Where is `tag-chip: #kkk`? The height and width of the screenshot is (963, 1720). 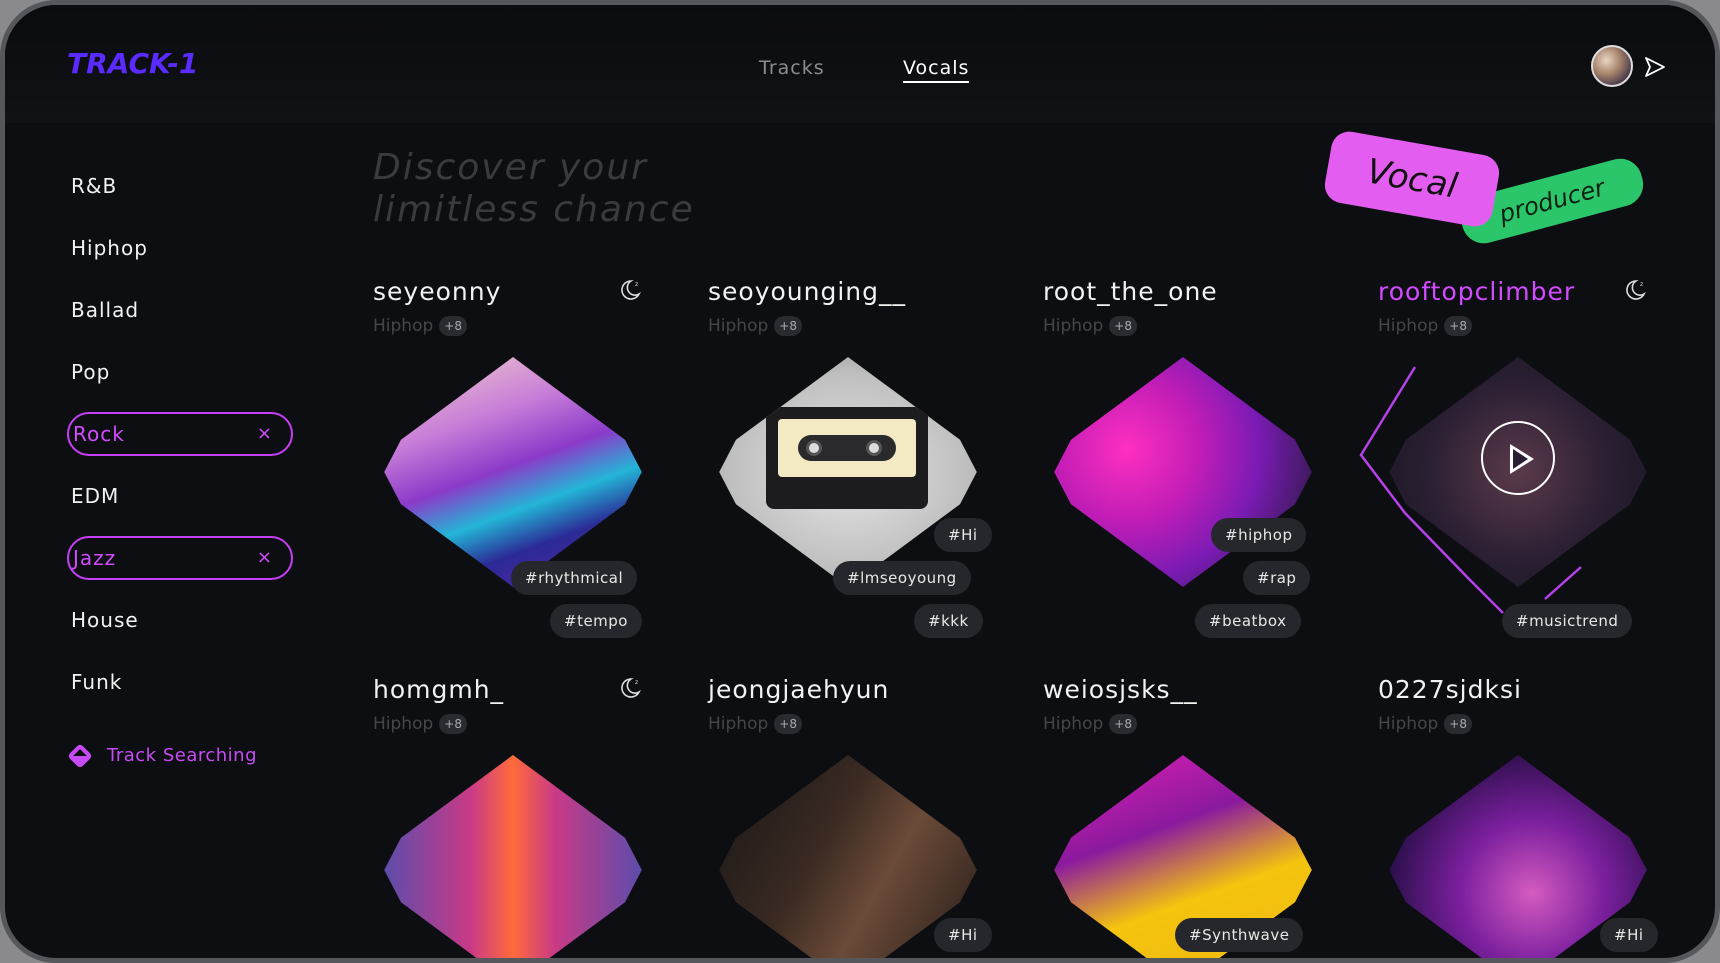
tag-chip: #kkk is located at coordinates (948, 621).